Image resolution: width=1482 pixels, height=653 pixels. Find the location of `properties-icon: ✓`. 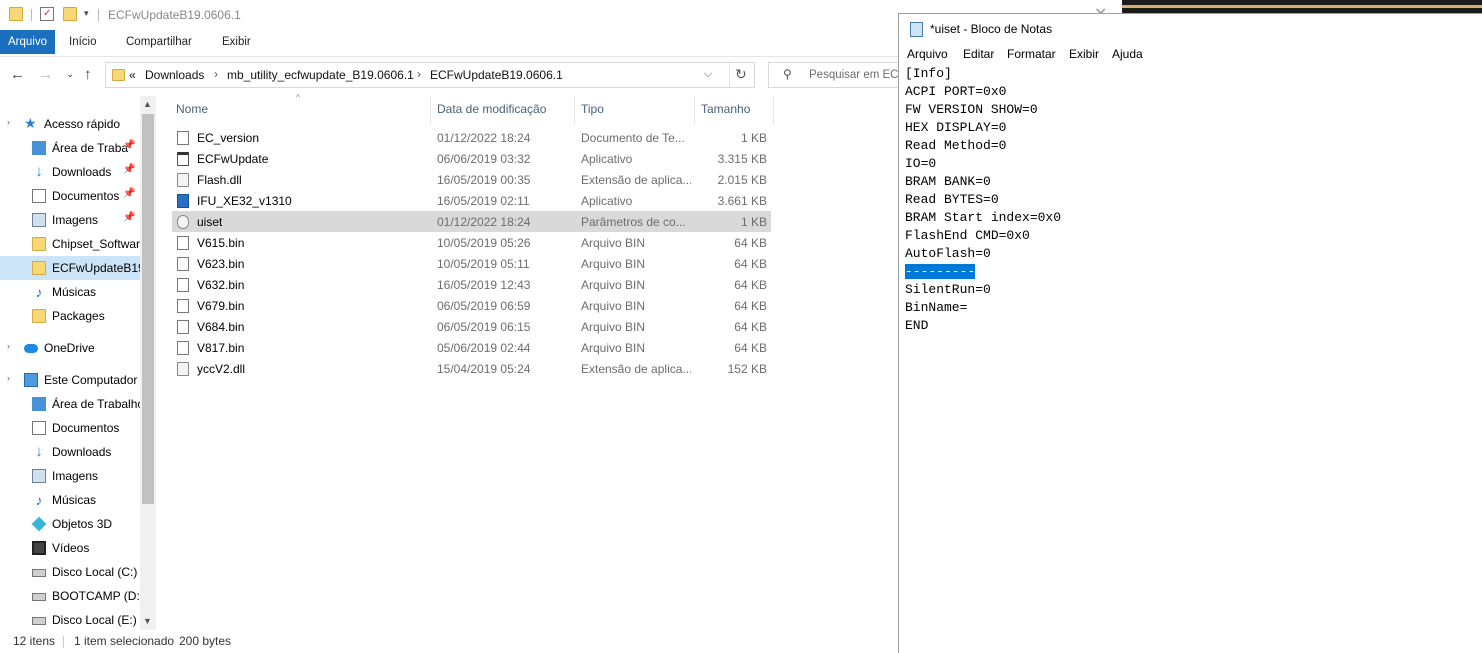

properties-icon: ✓ is located at coordinates (47, 14).